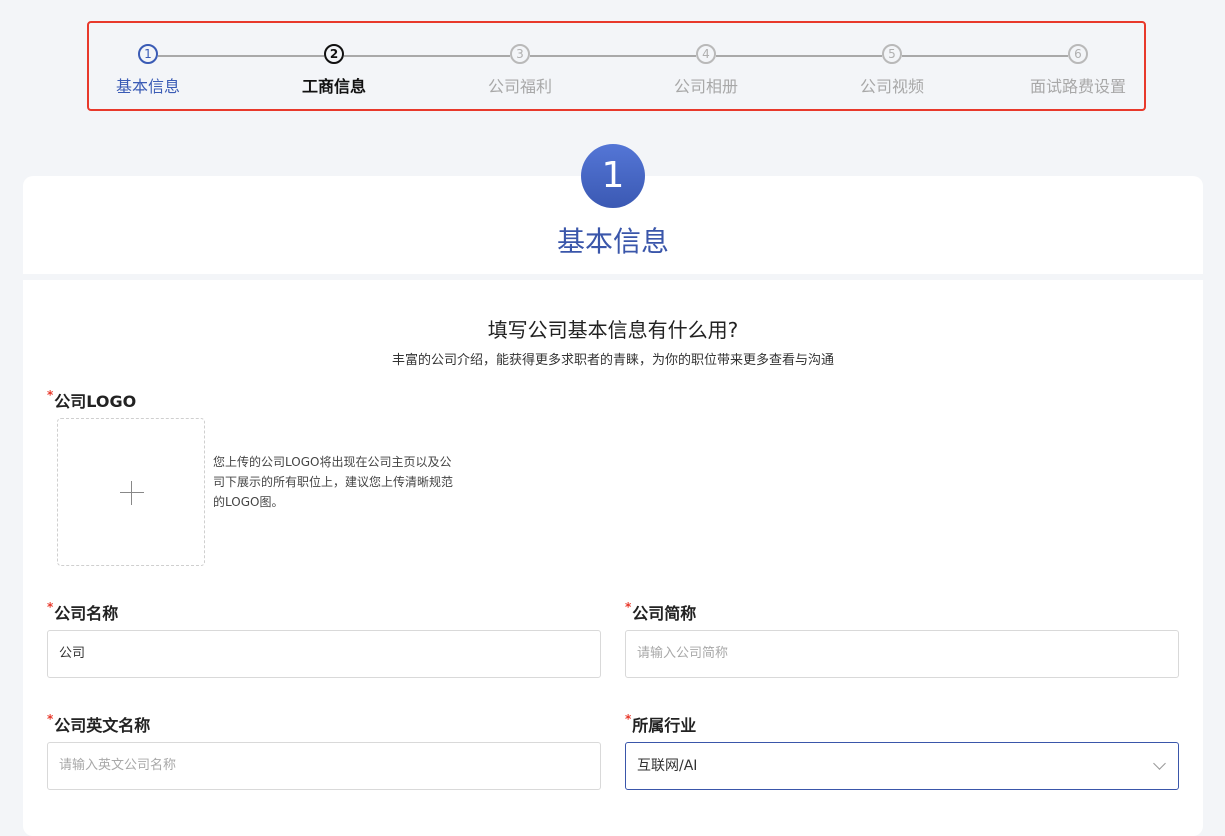 The image size is (1225, 836). I want to click on step-label: 公司视频, so click(891, 86).